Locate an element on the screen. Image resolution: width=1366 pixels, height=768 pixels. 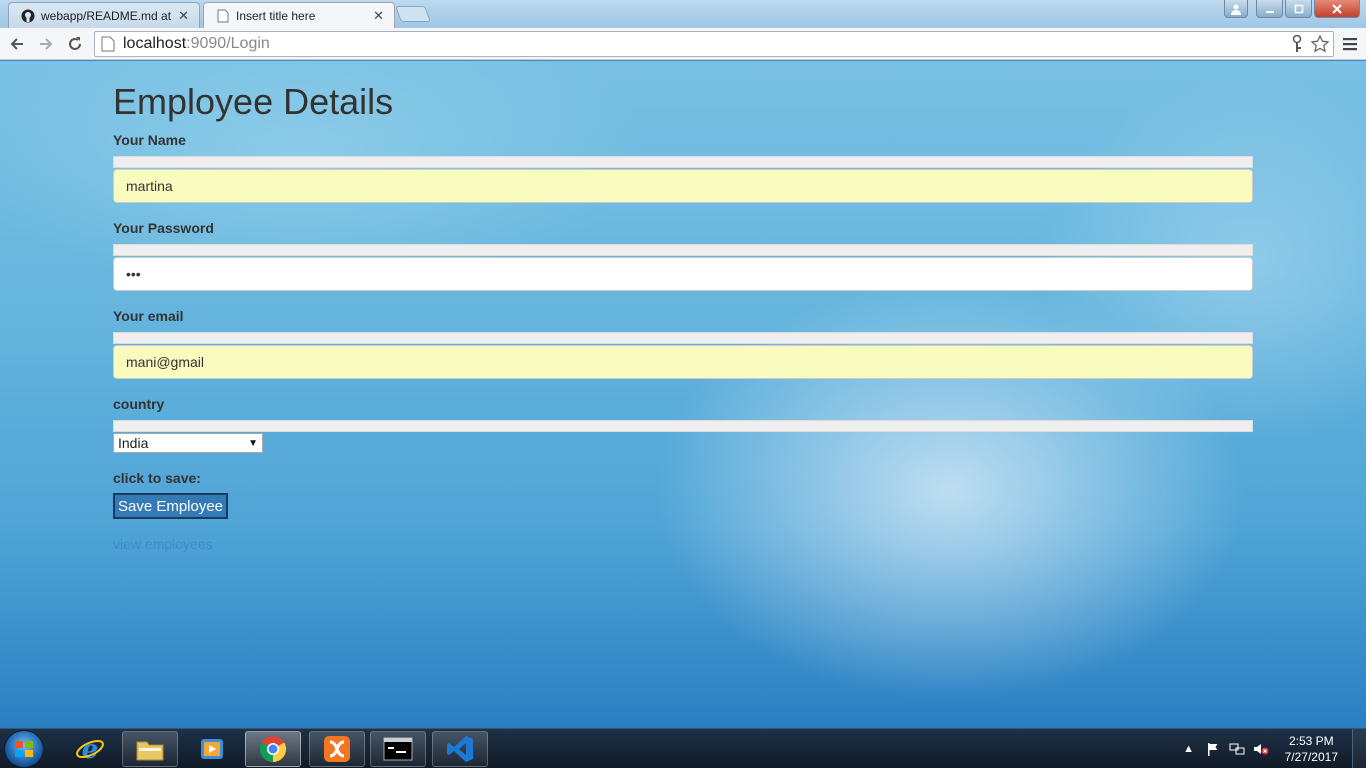
show-hidden-icons-icon: ▲ is located at coordinates (1189, 749).